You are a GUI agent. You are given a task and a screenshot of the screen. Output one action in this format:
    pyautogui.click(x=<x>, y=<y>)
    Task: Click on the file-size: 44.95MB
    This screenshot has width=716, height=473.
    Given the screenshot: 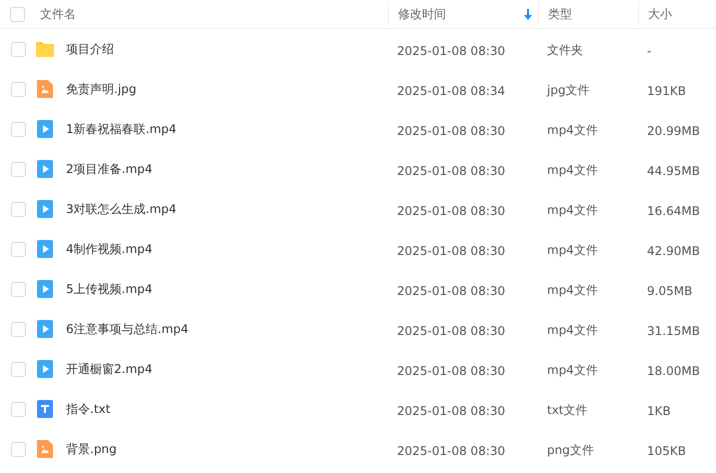 What is the action you would take?
    pyautogui.click(x=673, y=171)
    